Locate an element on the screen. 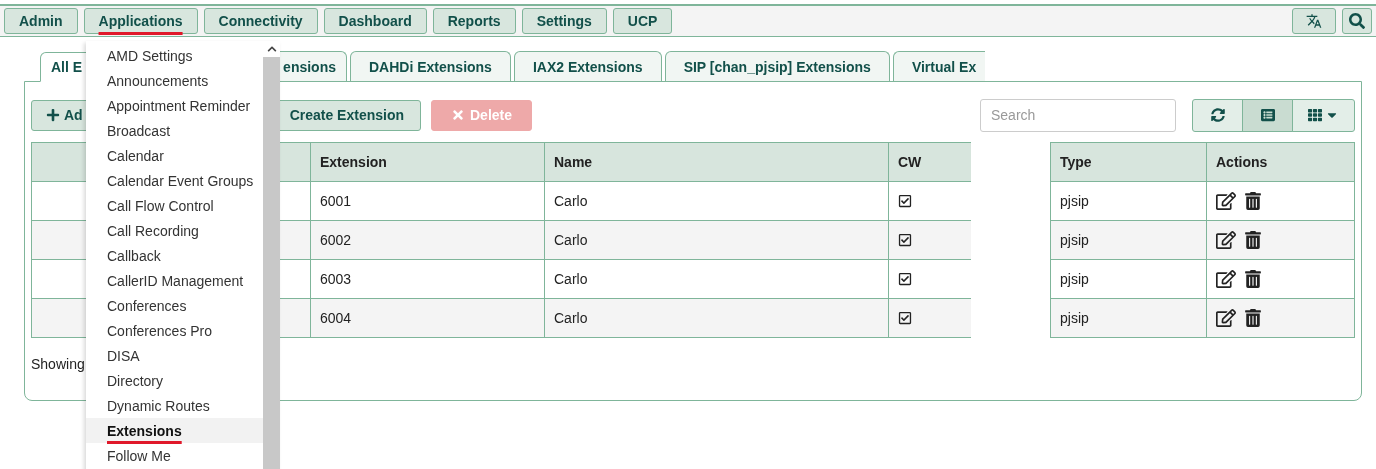  header-cell: Type is located at coordinates (1128, 162).